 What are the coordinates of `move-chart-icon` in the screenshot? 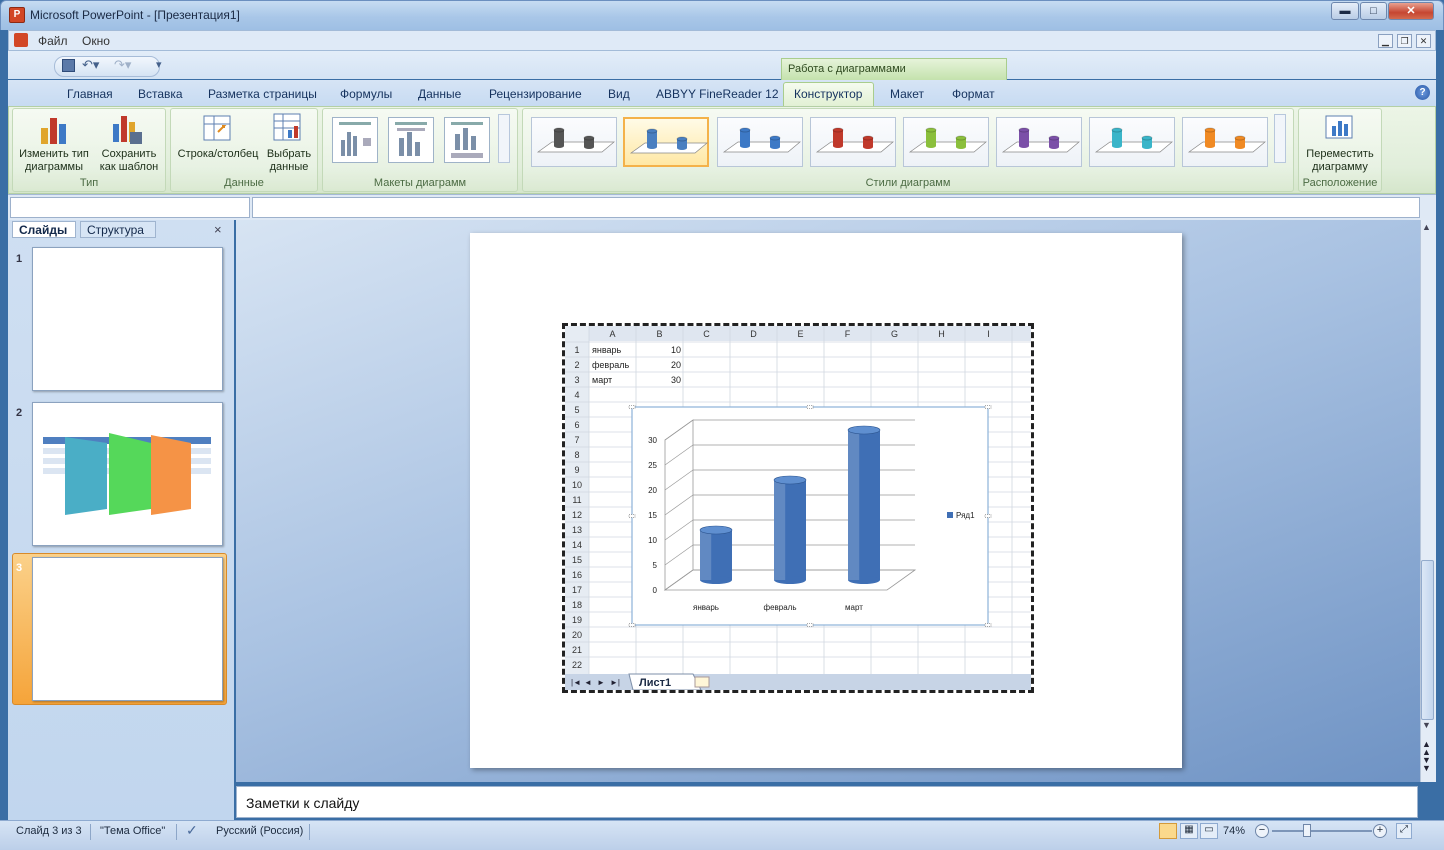 It's located at (1339, 127).